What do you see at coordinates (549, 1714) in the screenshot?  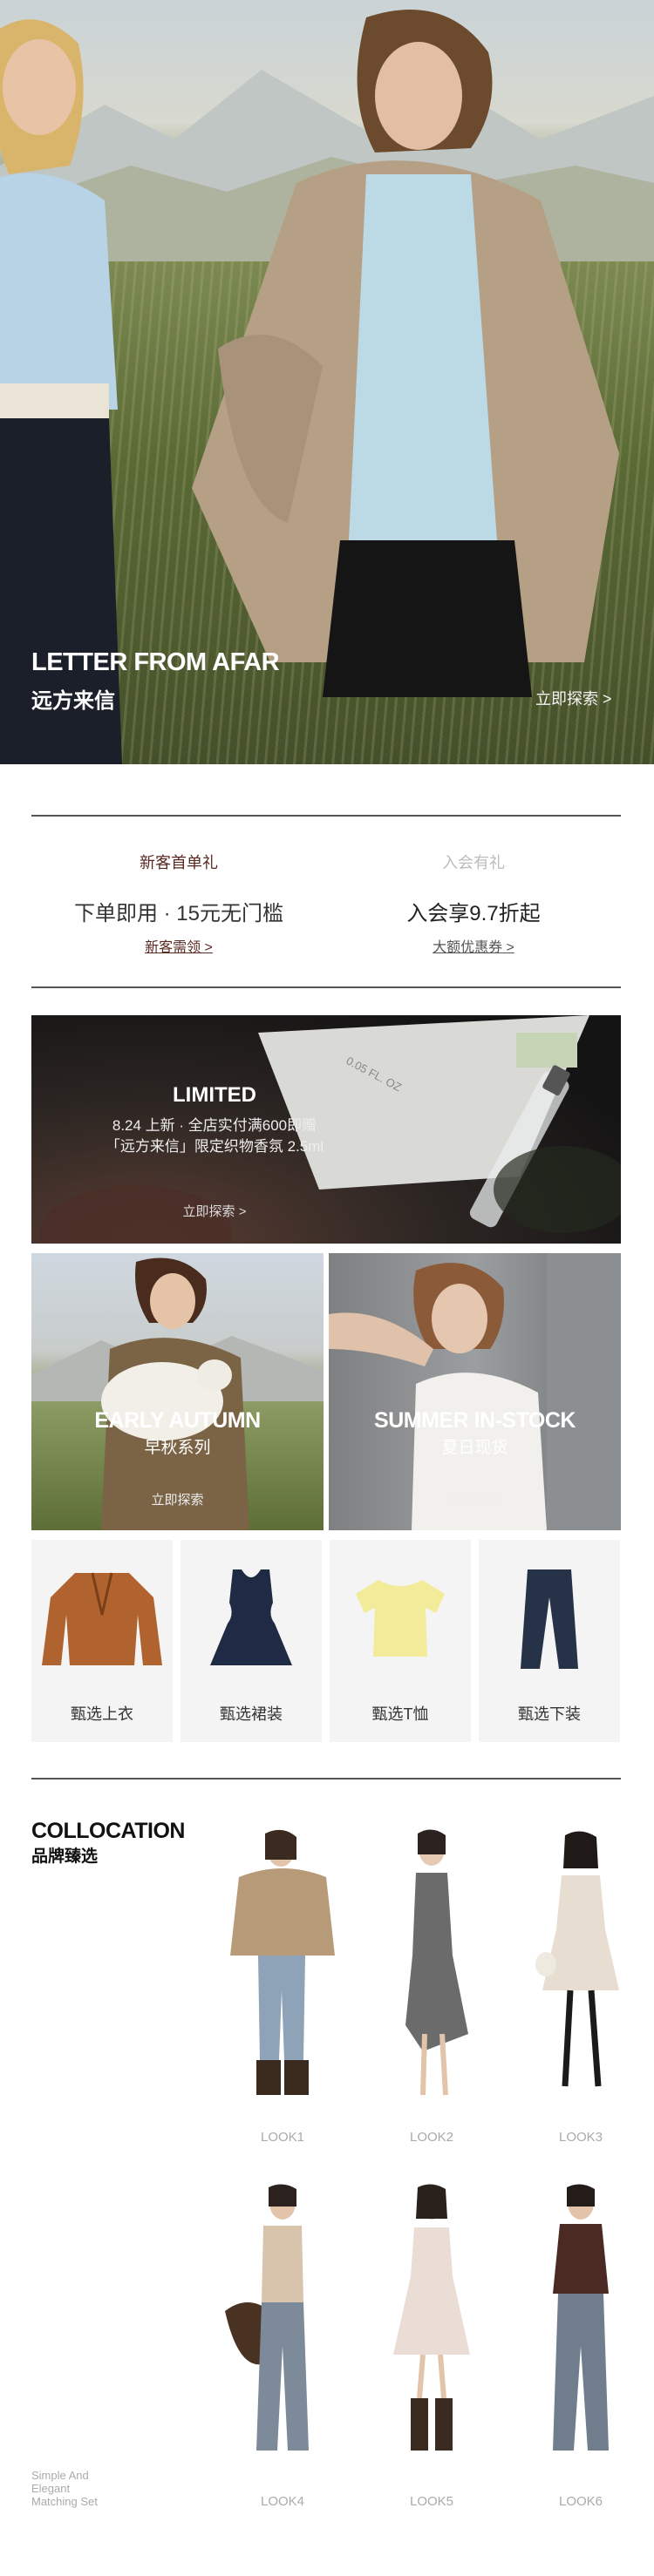 I see `category-label: 甄选下装` at bounding box center [549, 1714].